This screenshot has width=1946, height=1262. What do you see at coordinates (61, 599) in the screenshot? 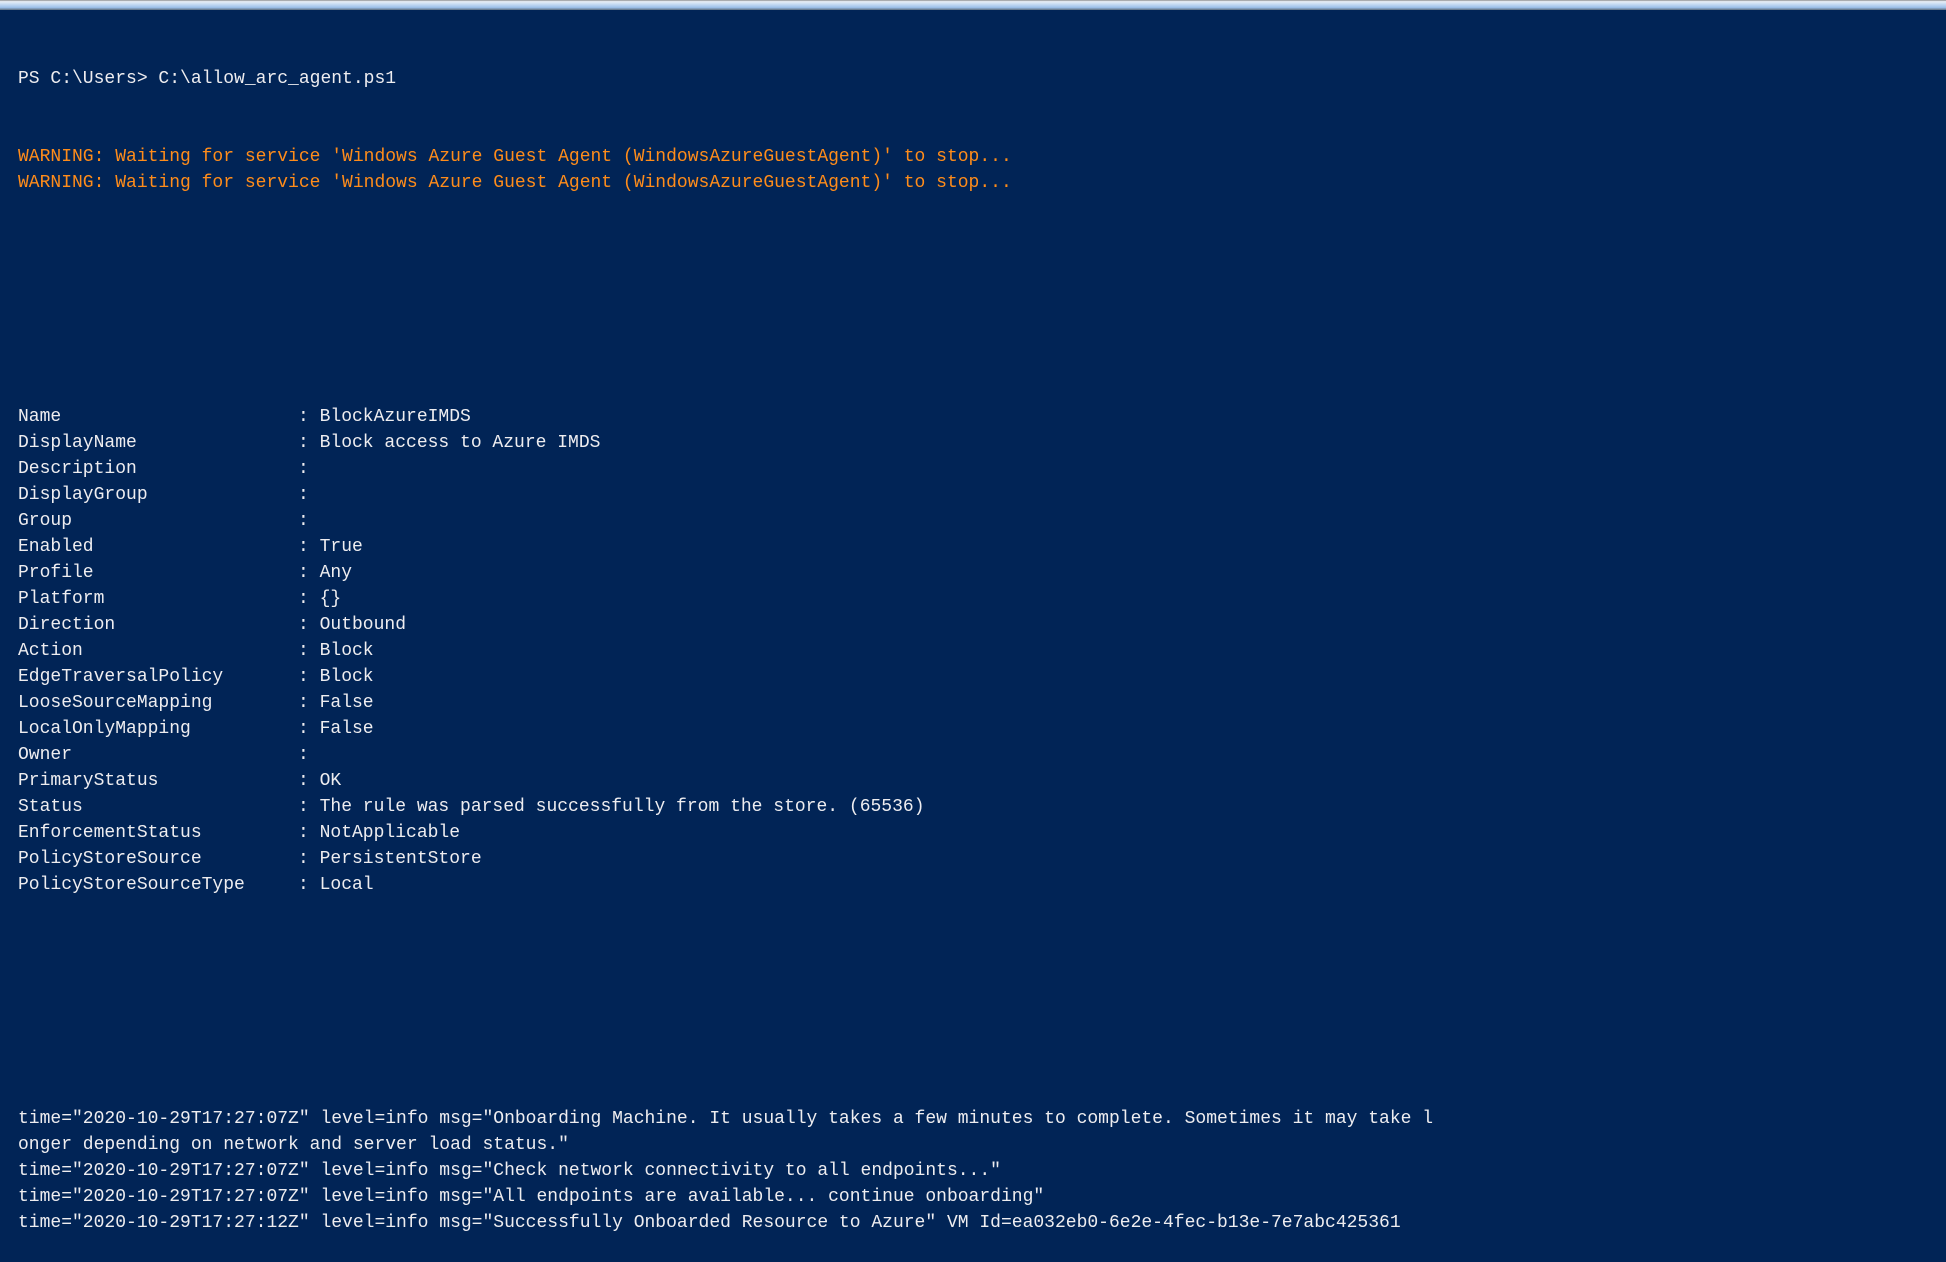
I see `property-name: Platform` at bounding box center [61, 599].